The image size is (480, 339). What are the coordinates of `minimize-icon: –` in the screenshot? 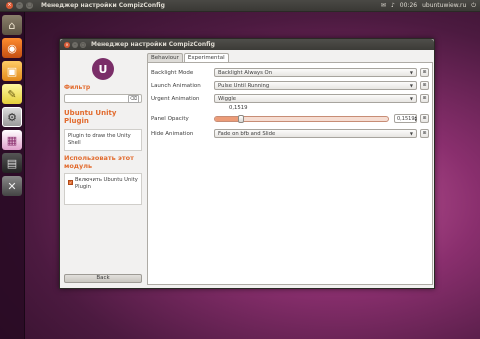 It's located at (19, 5).